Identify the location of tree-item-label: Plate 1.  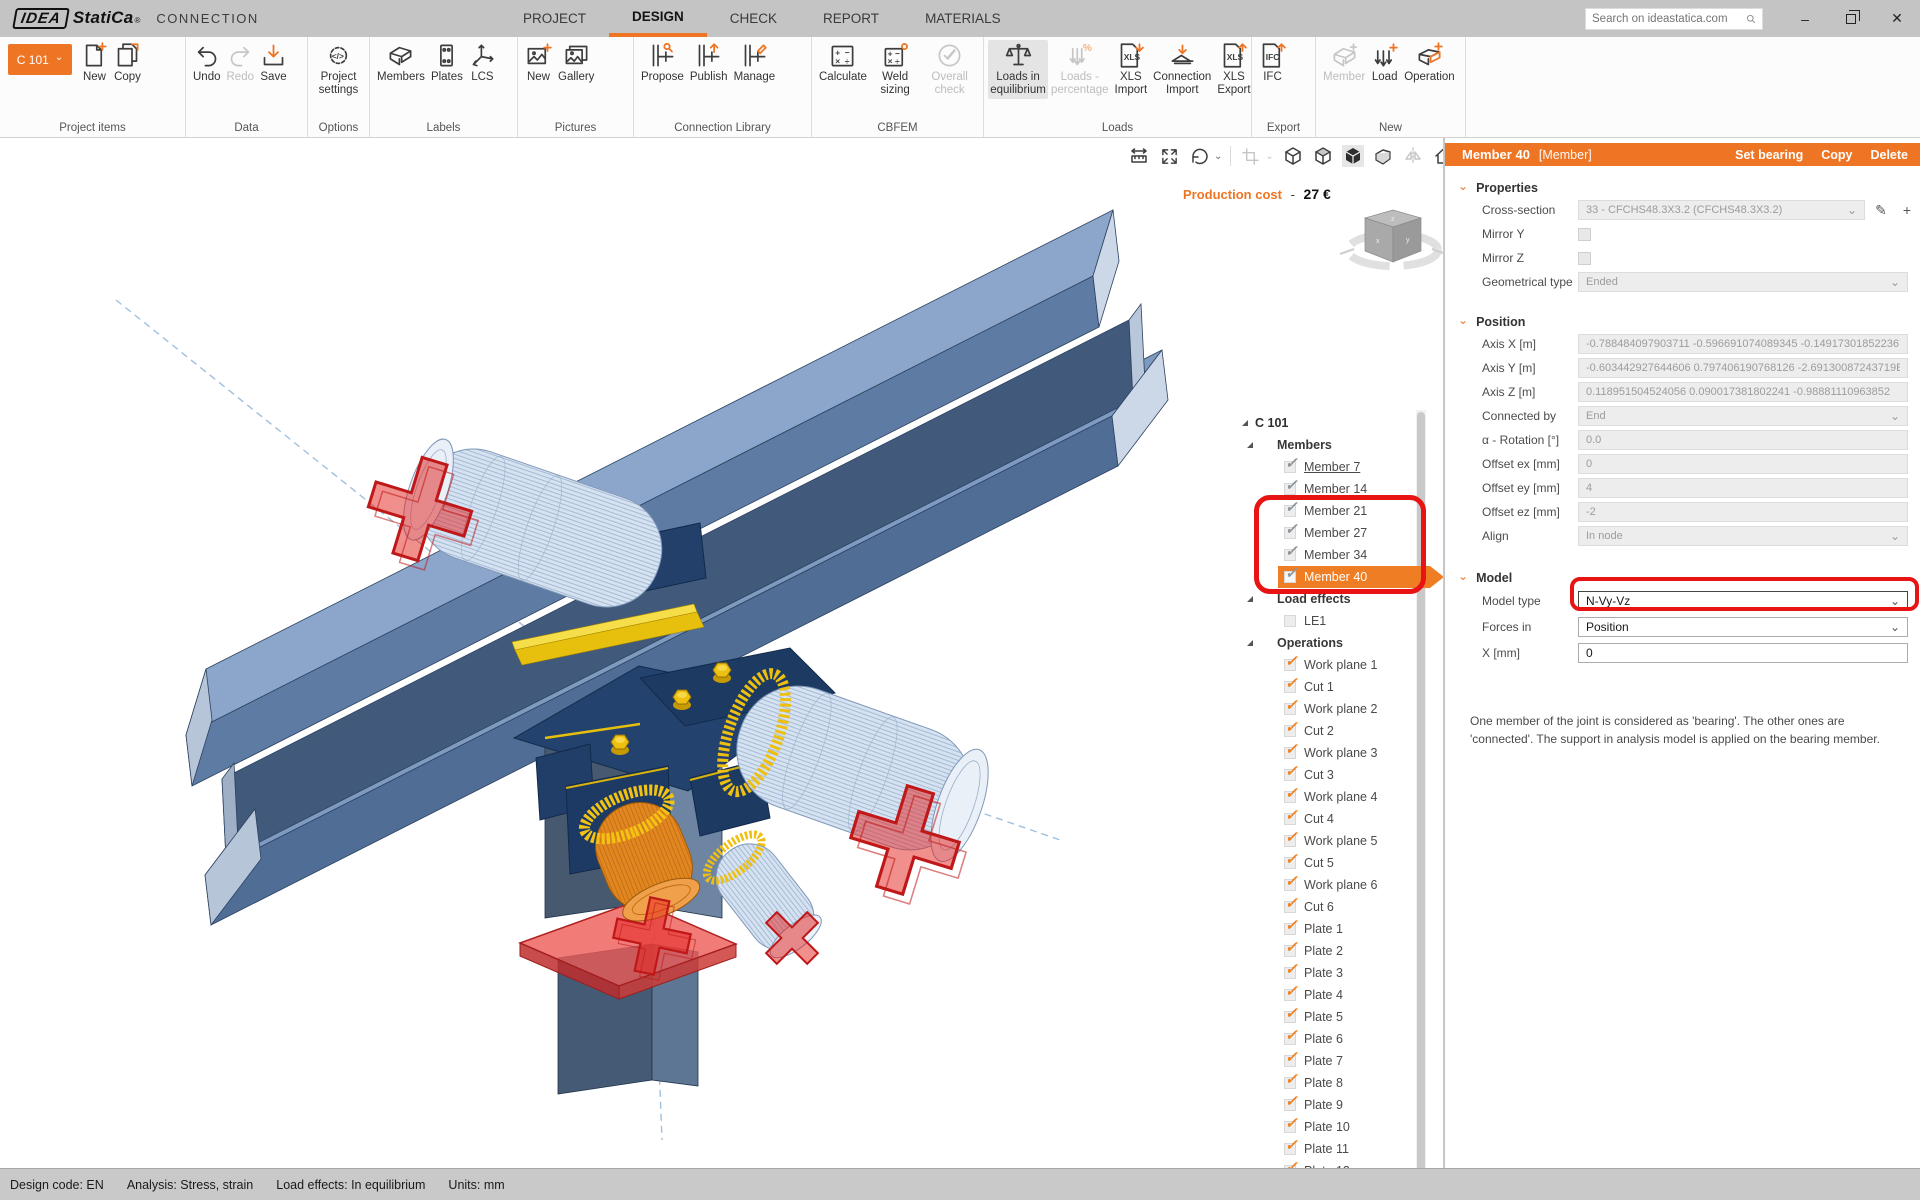
(1323, 929).